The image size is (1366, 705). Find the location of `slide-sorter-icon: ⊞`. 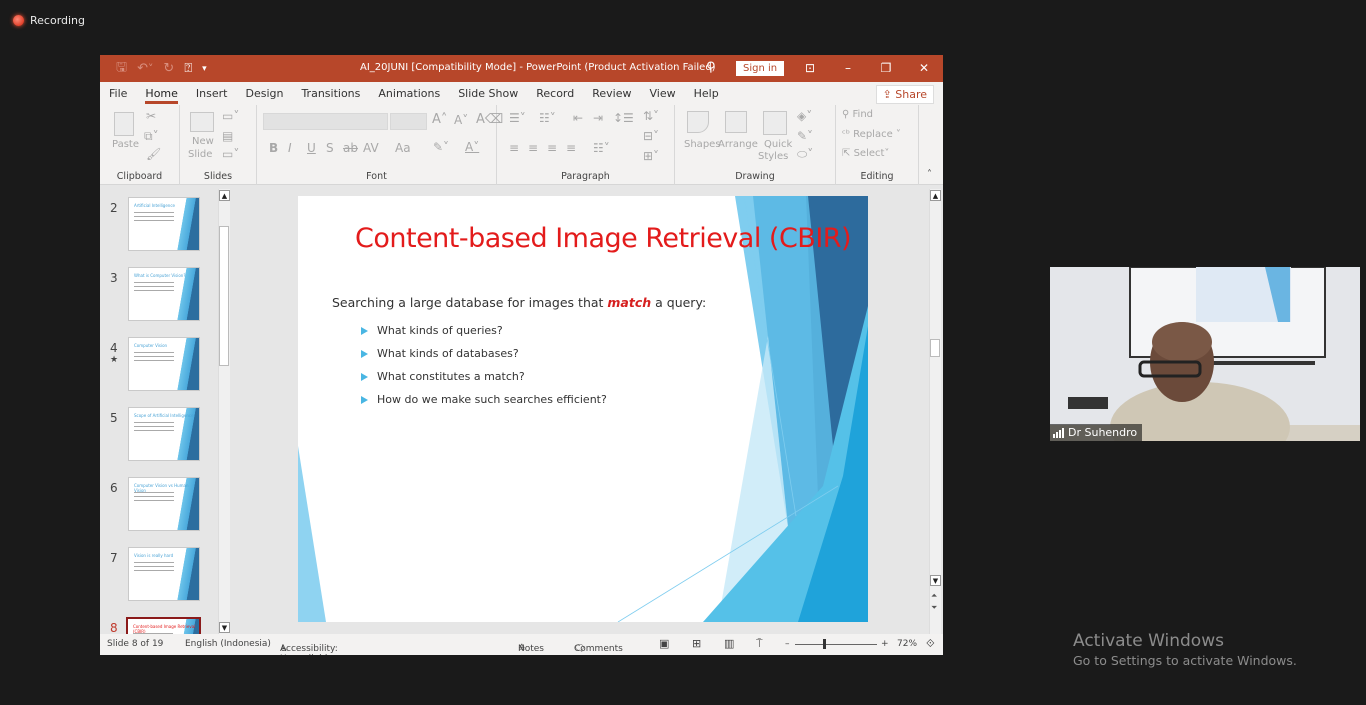

slide-sorter-icon: ⊞ is located at coordinates (696, 643).